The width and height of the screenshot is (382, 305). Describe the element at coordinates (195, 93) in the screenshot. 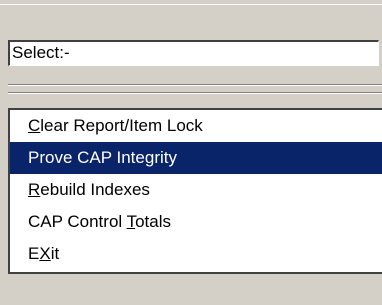

I see `separator-line-lower` at that location.